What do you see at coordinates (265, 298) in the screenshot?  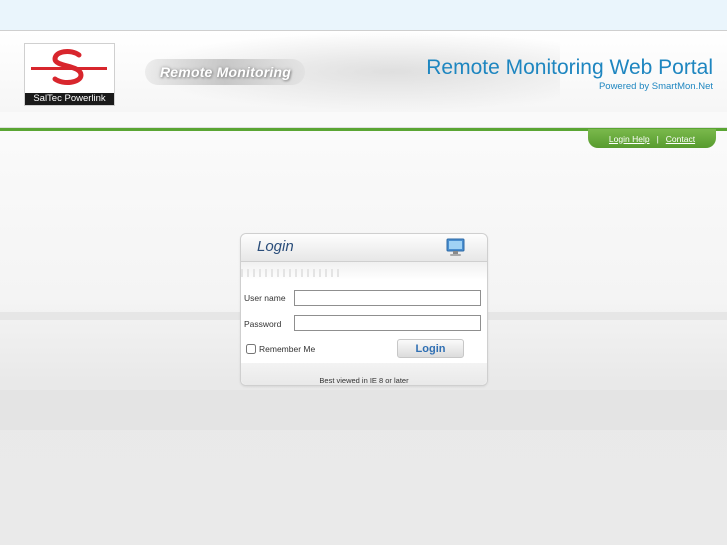 I see `username-label: User name` at bounding box center [265, 298].